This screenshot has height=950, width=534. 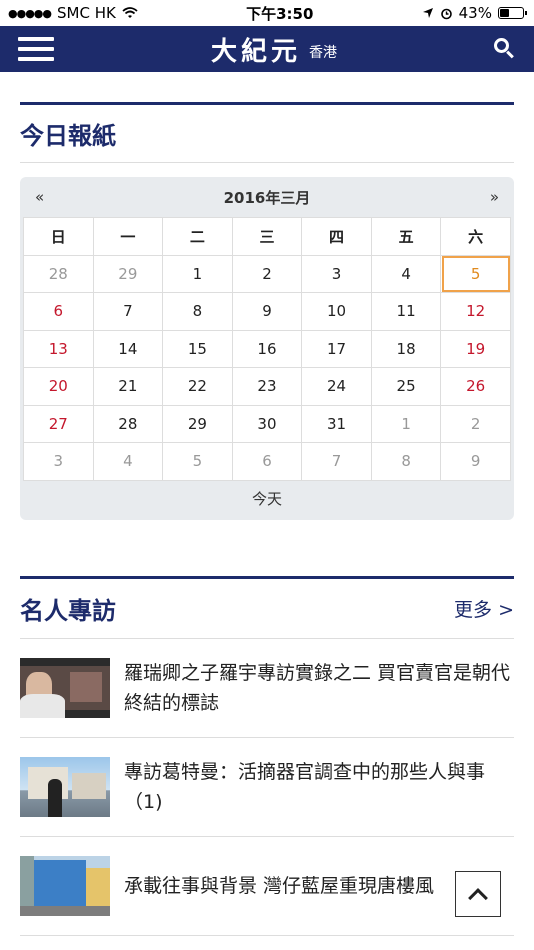 I want to click on clock: 下午3:50, so click(x=280, y=13).